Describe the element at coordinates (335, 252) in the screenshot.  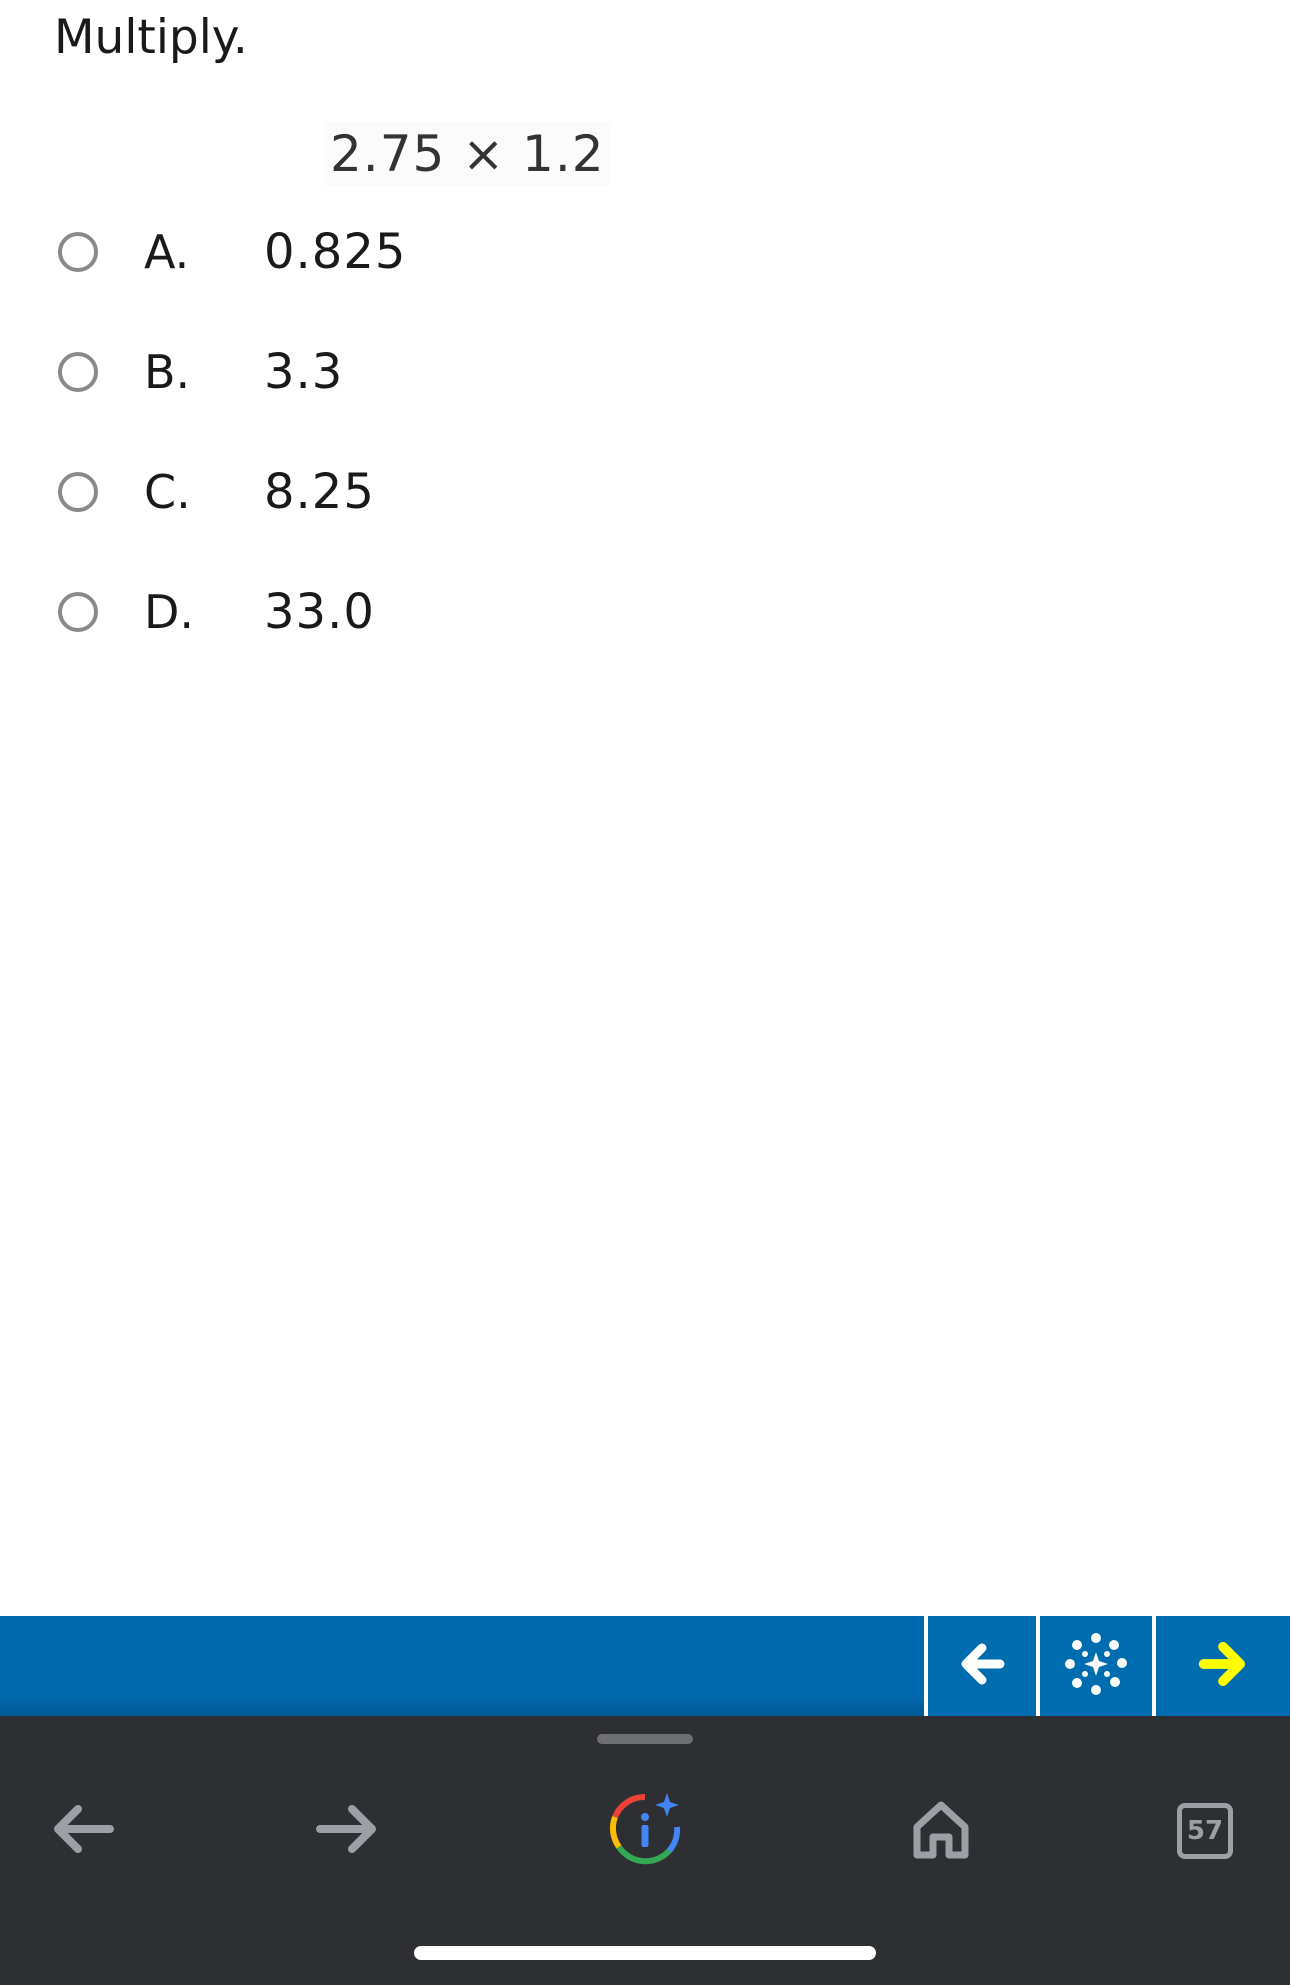
I see `choice-value: 0.825` at that location.